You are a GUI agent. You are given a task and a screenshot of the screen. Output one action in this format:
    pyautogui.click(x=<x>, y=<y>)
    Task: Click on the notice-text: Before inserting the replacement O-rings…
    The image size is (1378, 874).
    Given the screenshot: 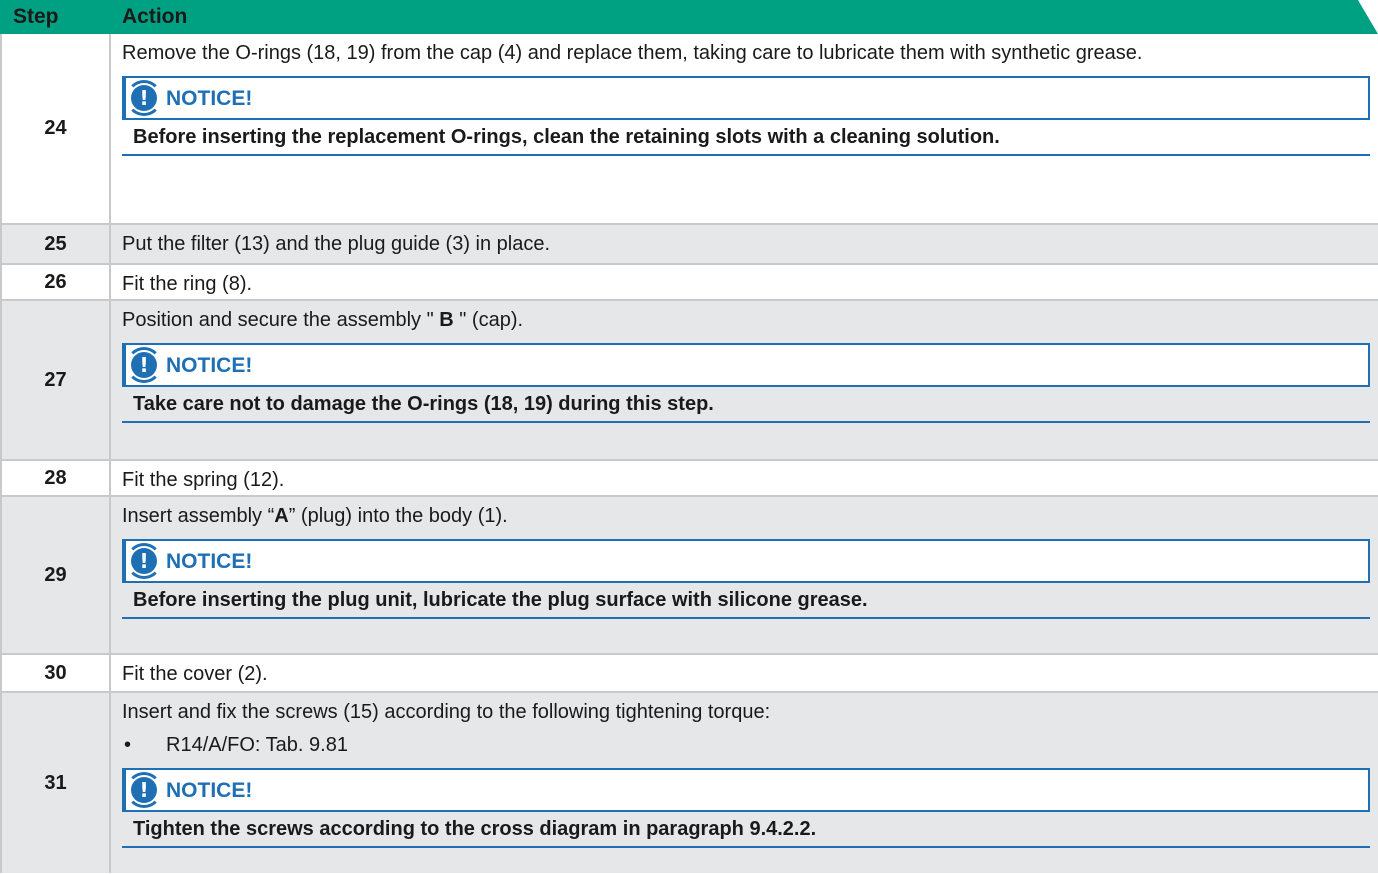 What is the action you would take?
    pyautogui.click(x=746, y=138)
    